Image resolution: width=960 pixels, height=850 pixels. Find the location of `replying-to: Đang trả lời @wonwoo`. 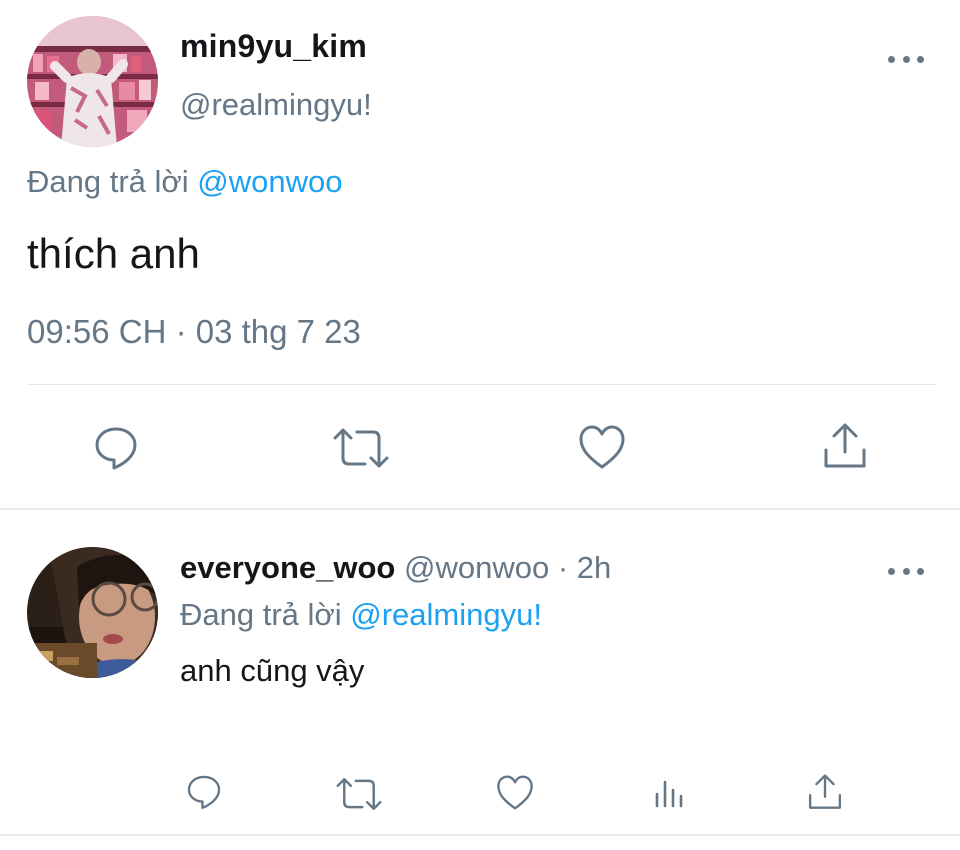

replying-to: Đang trả lời @wonwoo is located at coordinates (184, 182).